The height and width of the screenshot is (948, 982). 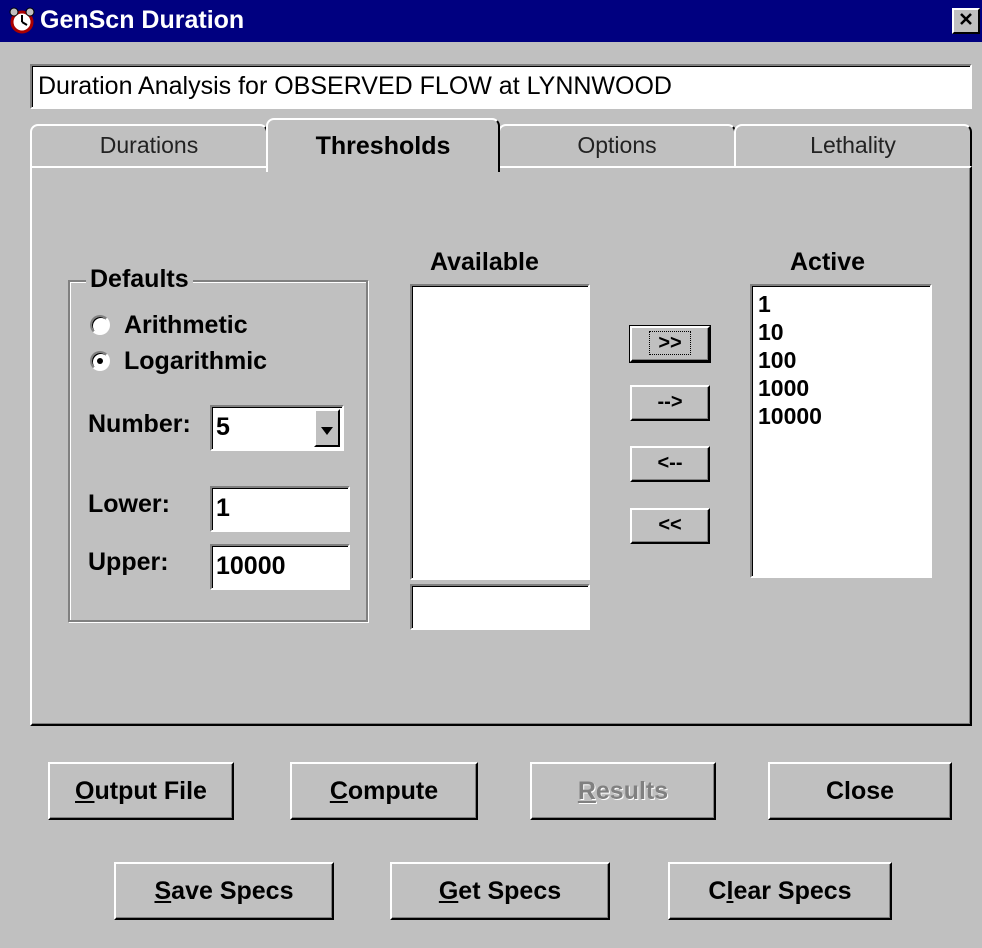 I want to click on list-item: 1, so click(x=841, y=304).